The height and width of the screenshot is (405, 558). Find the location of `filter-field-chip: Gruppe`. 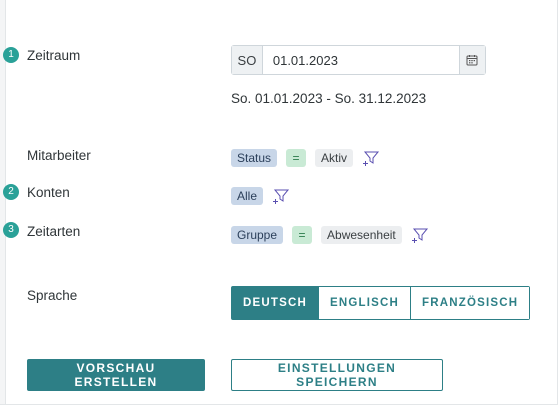

filter-field-chip: Gruppe is located at coordinates (257, 235).